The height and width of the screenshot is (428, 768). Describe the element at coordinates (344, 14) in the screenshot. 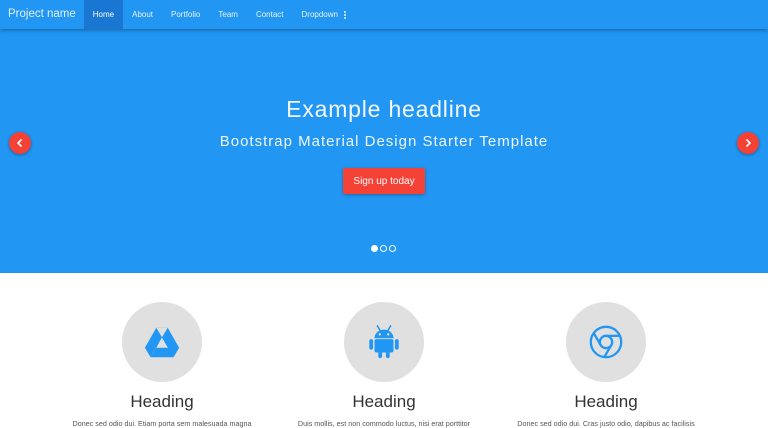

I see `more-vert-icon` at that location.